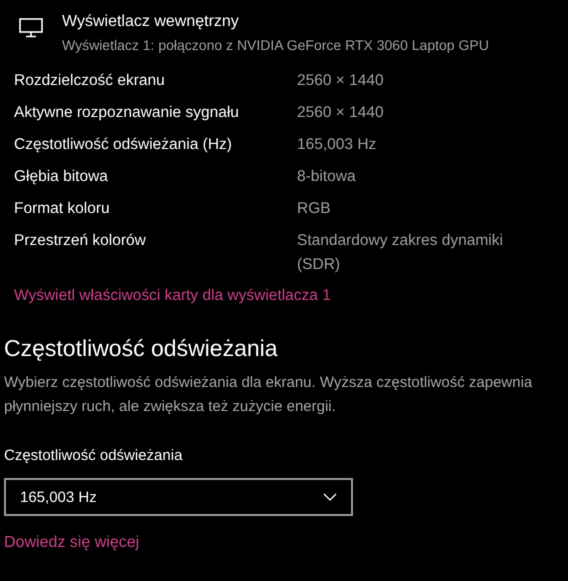 This screenshot has width=568, height=581. What do you see at coordinates (275, 45) in the screenshot?
I see `display-subtitle: Wyświetlacz 1: połączono z NVIDIA GeForce RTX 3060 Laptop GPU` at bounding box center [275, 45].